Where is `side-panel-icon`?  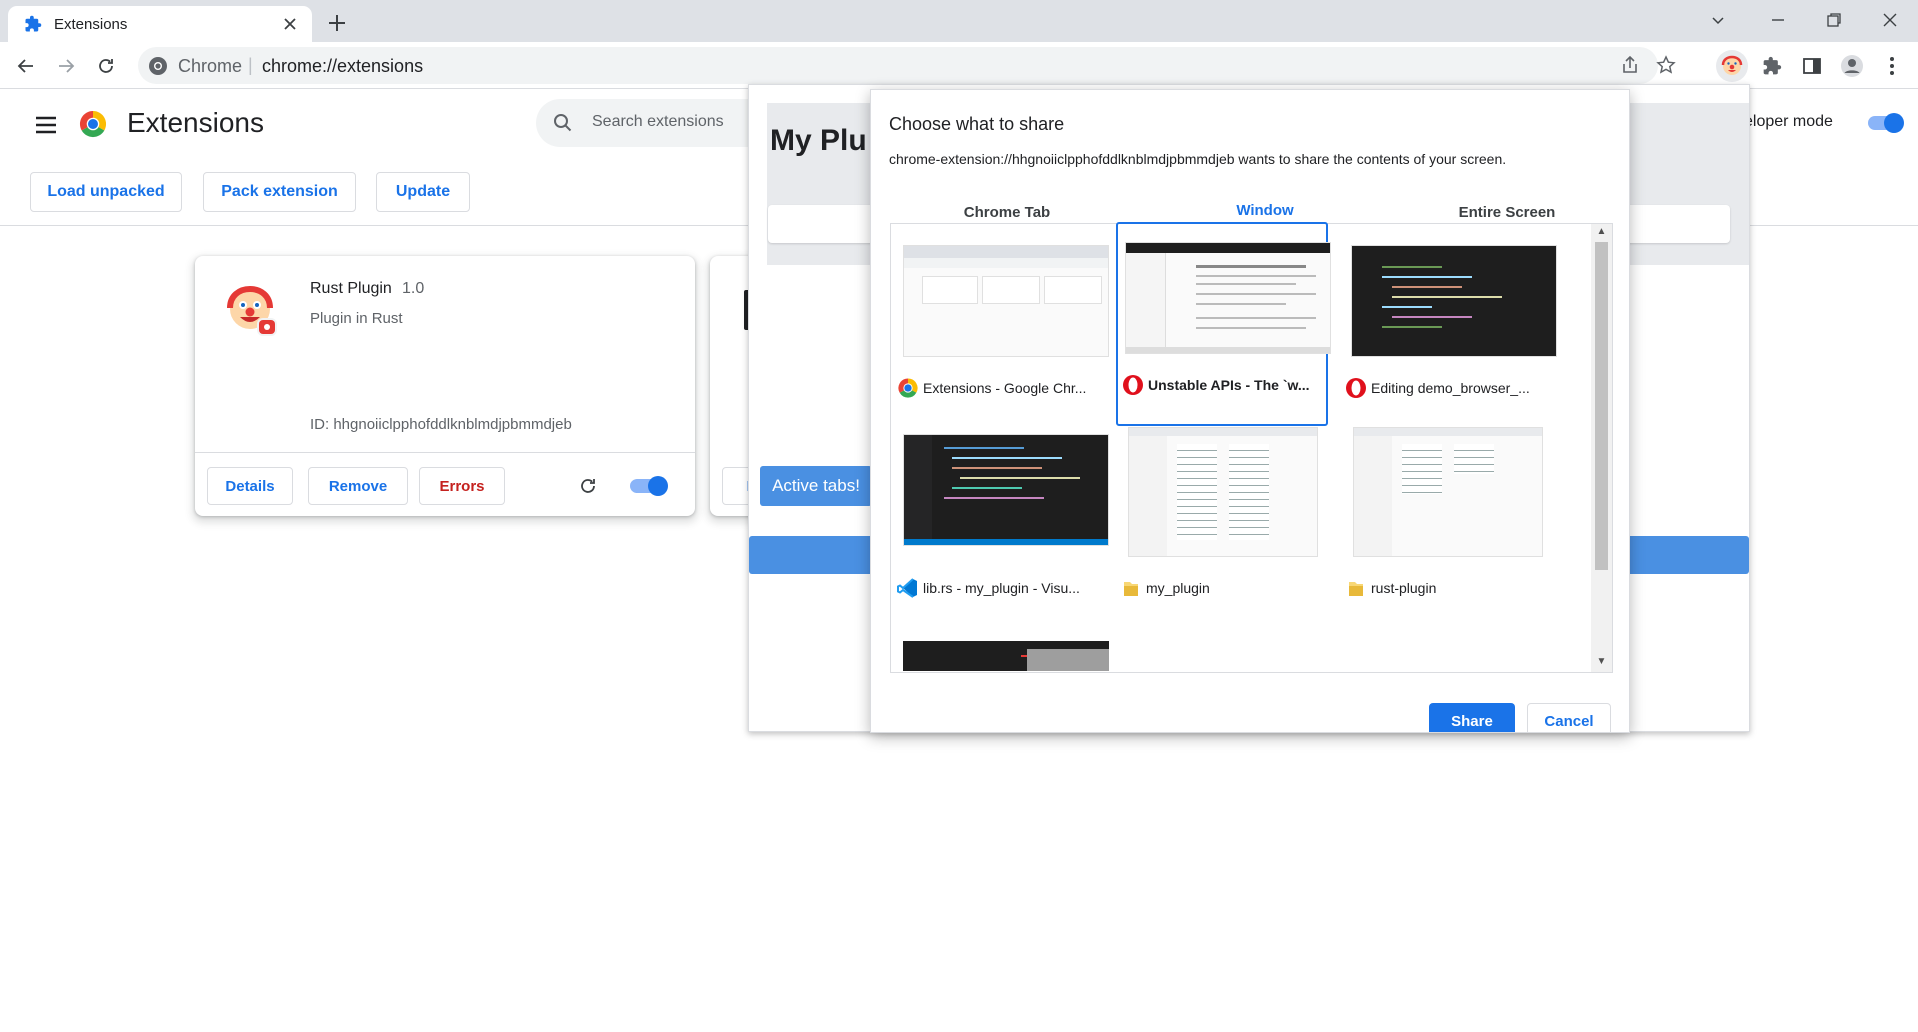 side-panel-icon is located at coordinates (1812, 66).